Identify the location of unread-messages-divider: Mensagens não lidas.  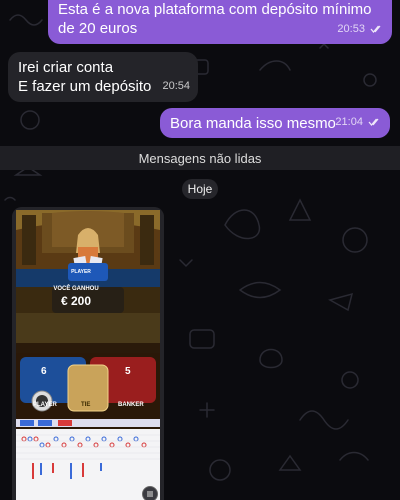
(200, 158).